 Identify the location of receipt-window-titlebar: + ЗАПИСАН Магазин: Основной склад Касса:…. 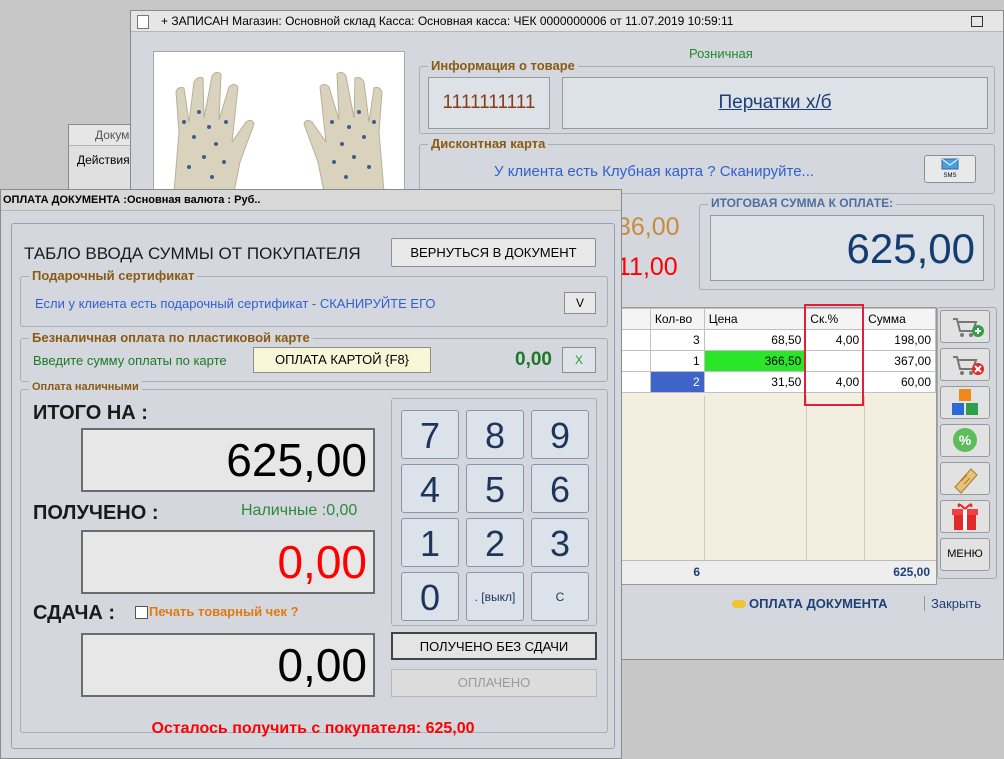
(567, 21).